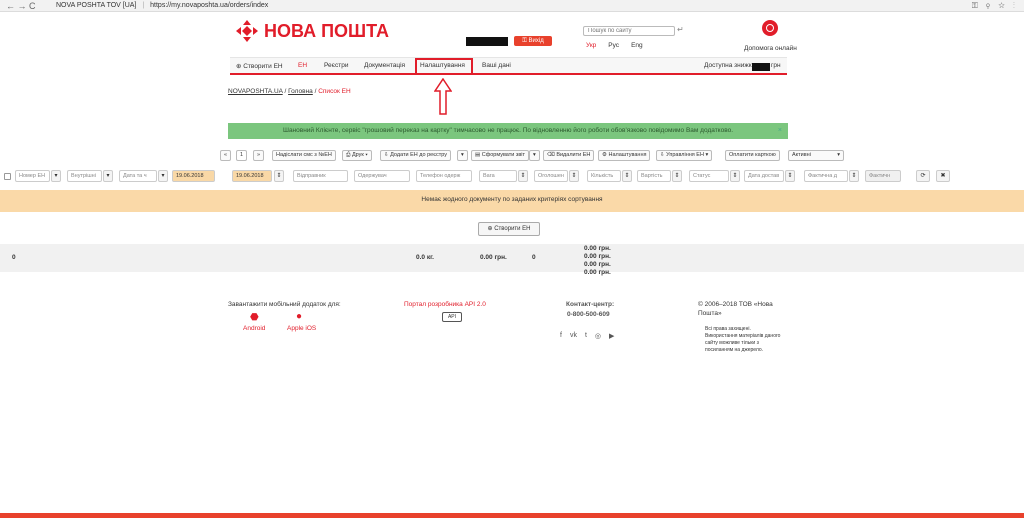 This screenshot has width=1024, height=518. Describe the element at coordinates (84, 176) in the screenshot. I see `filter-internal: Внутрішні` at that location.